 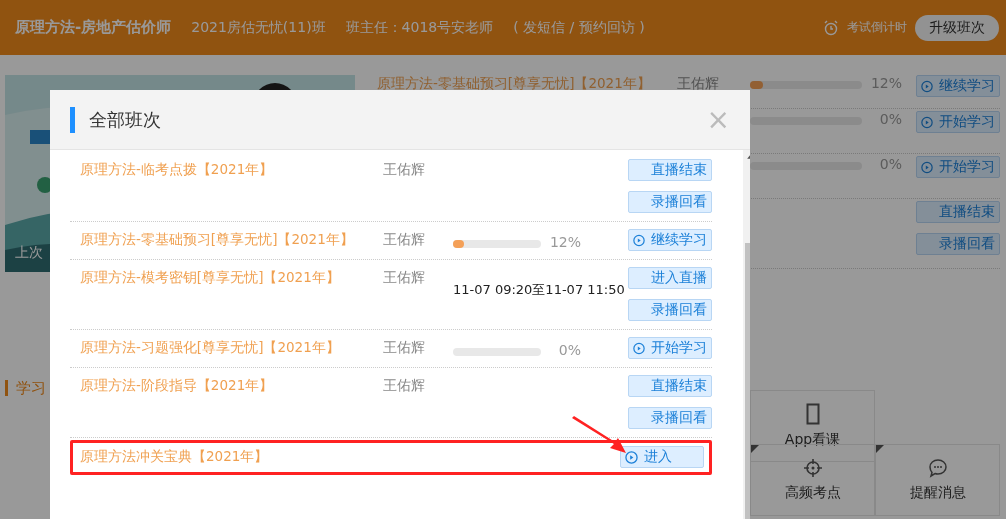 What do you see at coordinates (937, 480) in the screenshot?
I see `feature-tile: 提醒消息` at bounding box center [937, 480].